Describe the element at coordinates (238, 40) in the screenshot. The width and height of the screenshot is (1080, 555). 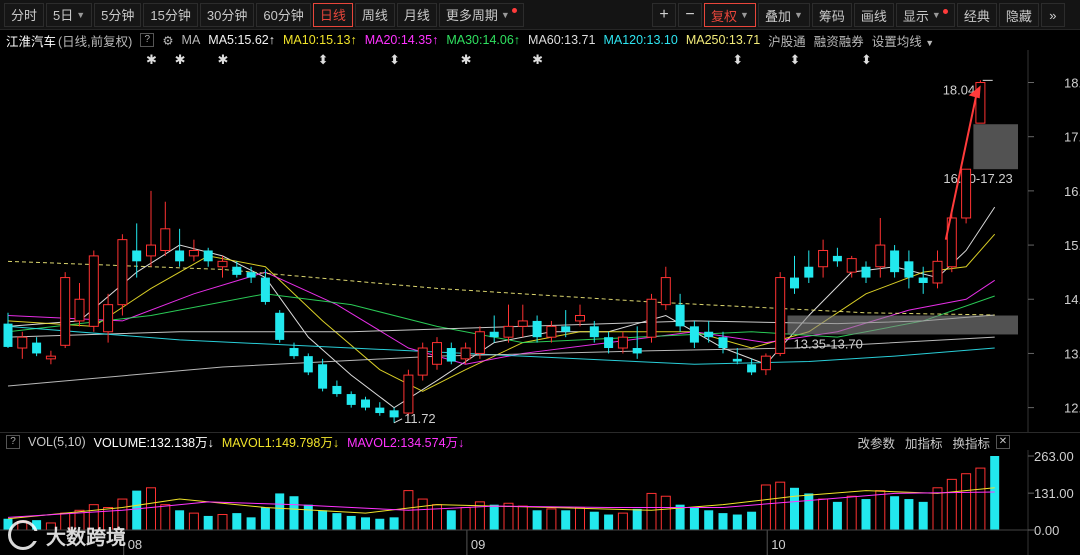
I see `ma5-text: MA5:15.62` at that location.